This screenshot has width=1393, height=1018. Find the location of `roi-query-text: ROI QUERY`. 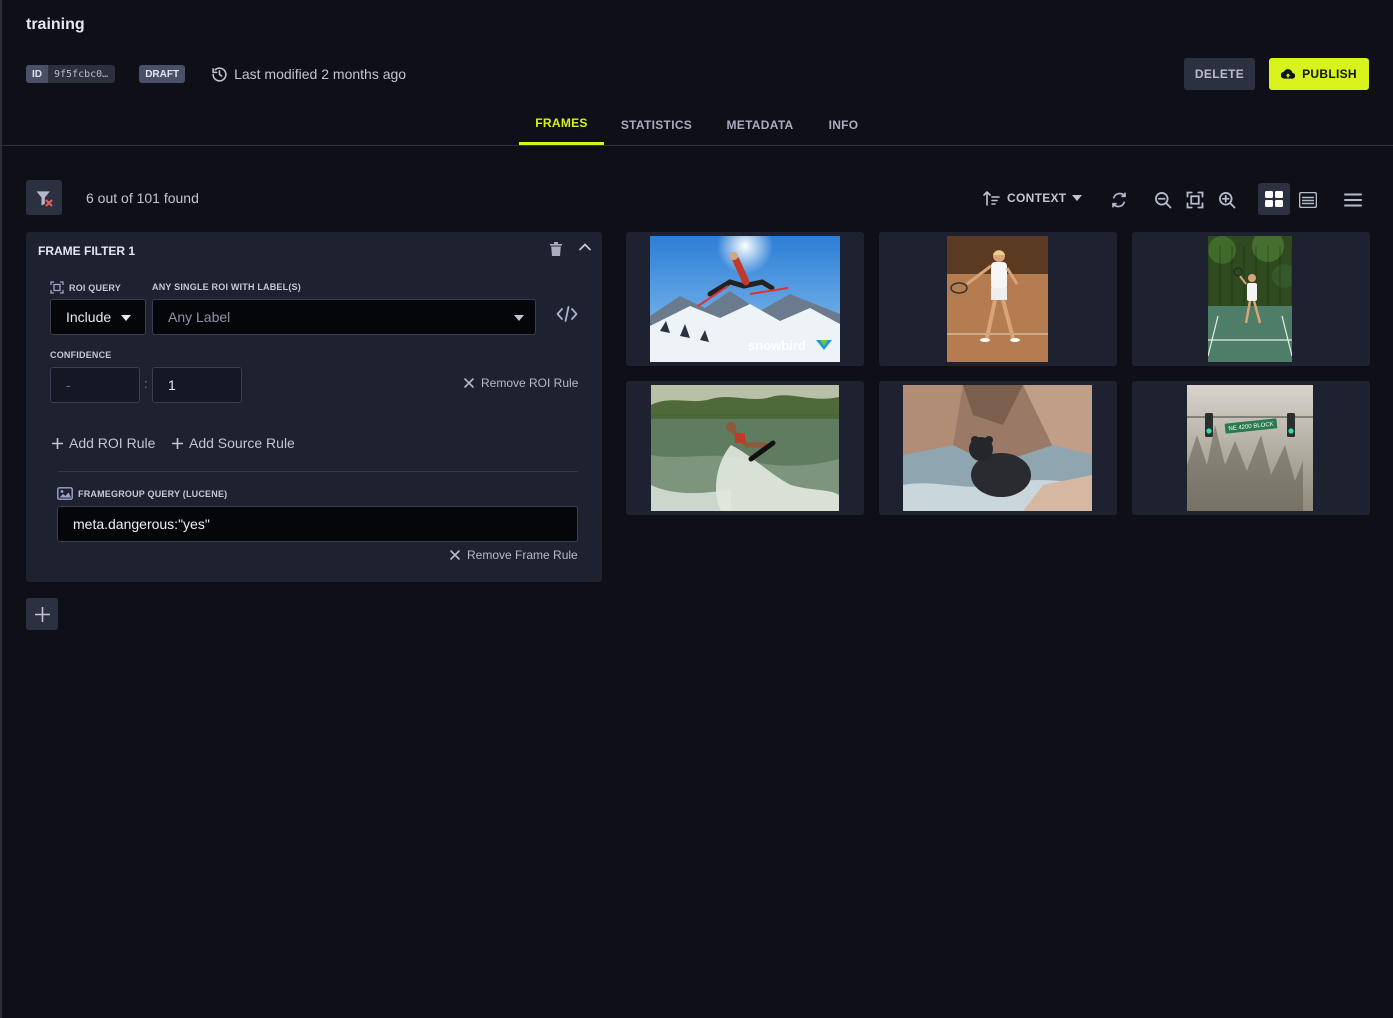

roi-query-text: ROI QUERY is located at coordinates (95, 287).